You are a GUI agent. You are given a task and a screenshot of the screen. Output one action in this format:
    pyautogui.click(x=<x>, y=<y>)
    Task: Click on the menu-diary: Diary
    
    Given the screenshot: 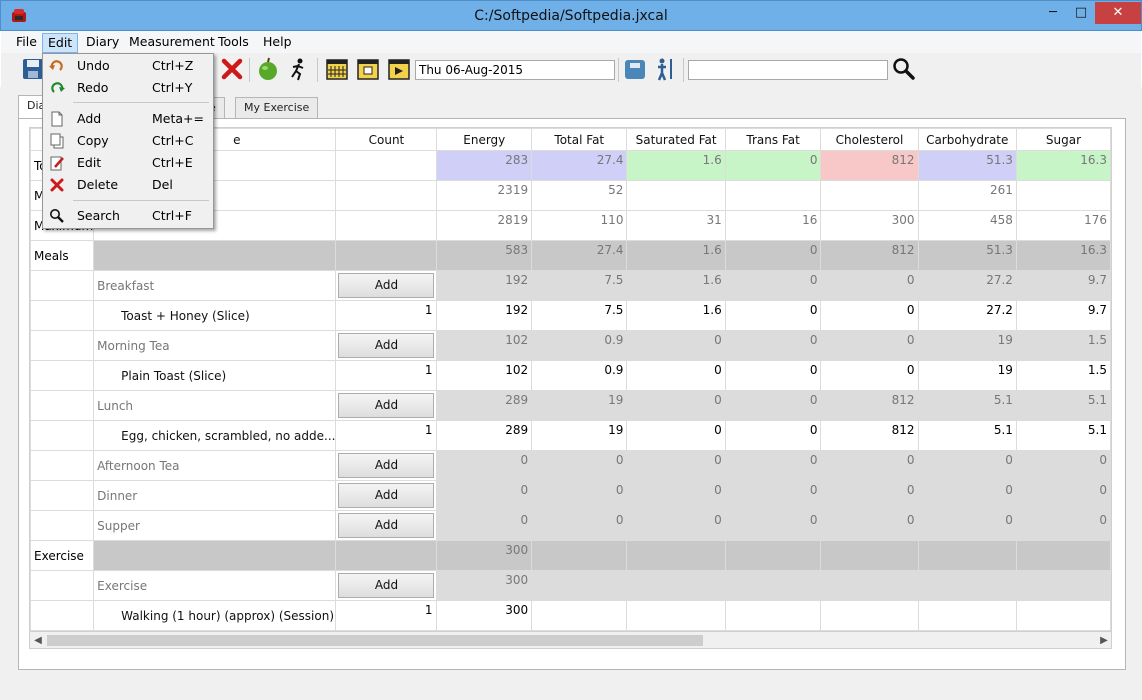 What is the action you would take?
    pyautogui.click(x=102, y=43)
    